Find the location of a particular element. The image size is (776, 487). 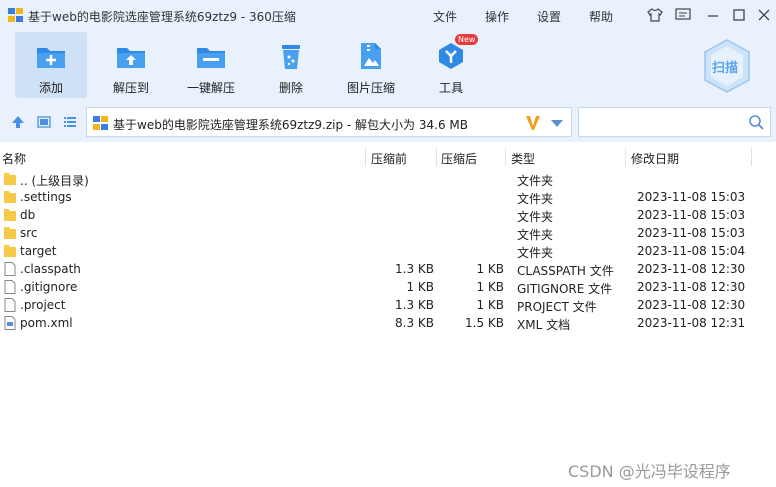

maximize-icon is located at coordinates (739, 15).